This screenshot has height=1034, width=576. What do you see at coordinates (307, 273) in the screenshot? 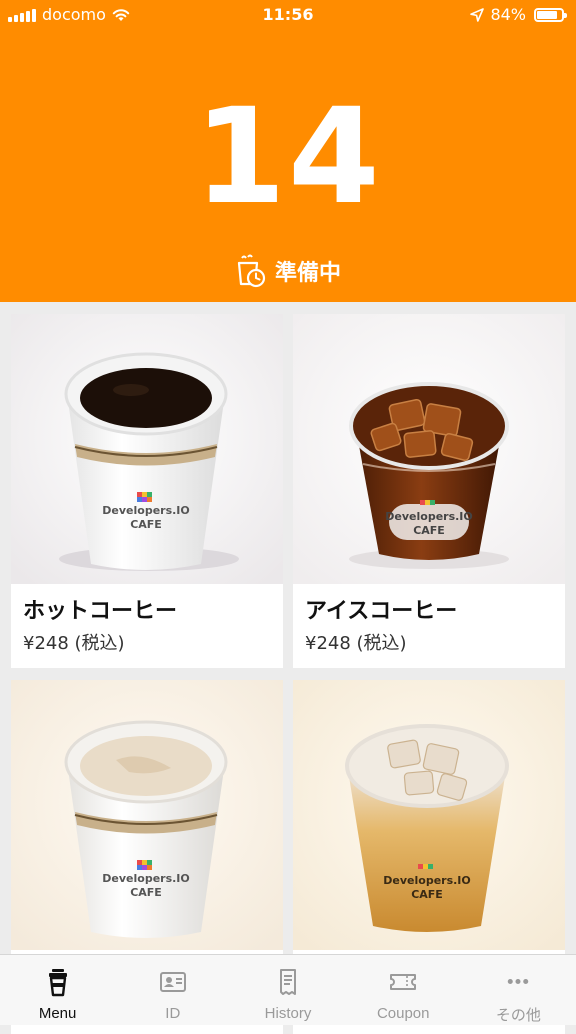
I see `status-label: 準備中` at bounding box center [307, 273].